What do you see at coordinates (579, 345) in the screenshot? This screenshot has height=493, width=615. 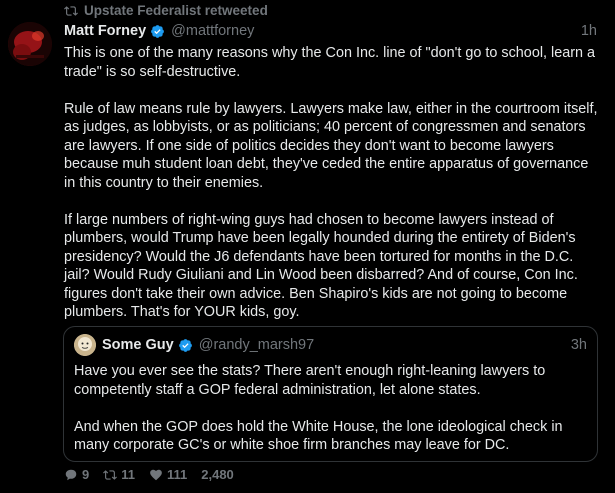 I see `quote-timestamp: 3h` at bounding box center [579, 345].